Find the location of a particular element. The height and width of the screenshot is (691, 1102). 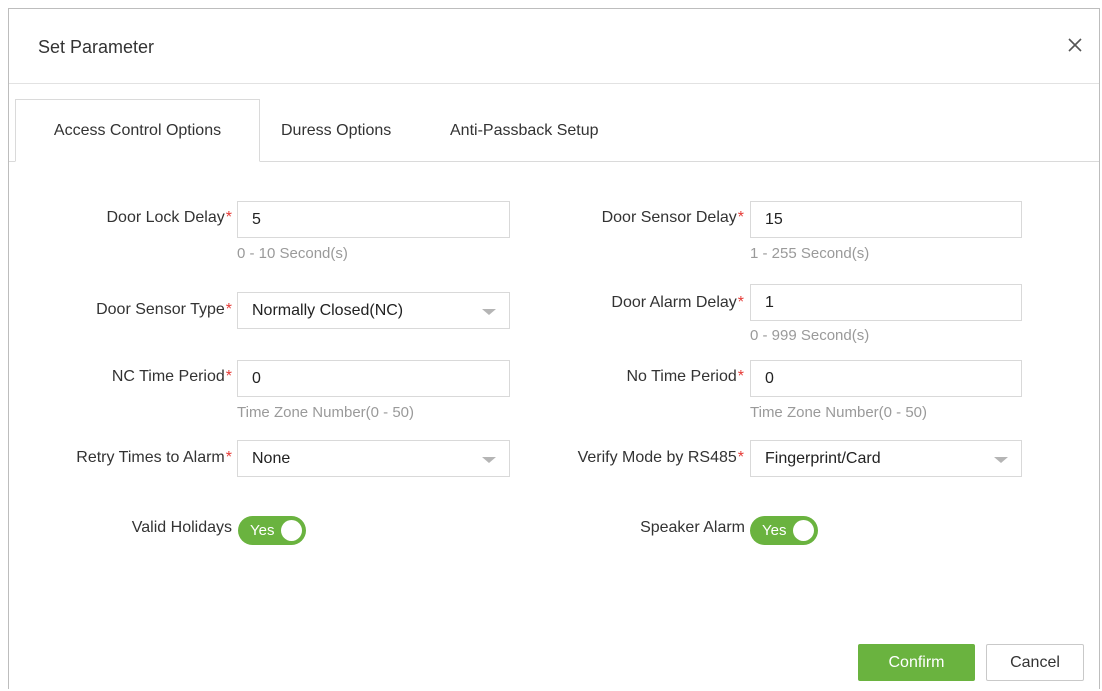

retry-times-to-alarm-value: None is located at coordinates (271, 458).